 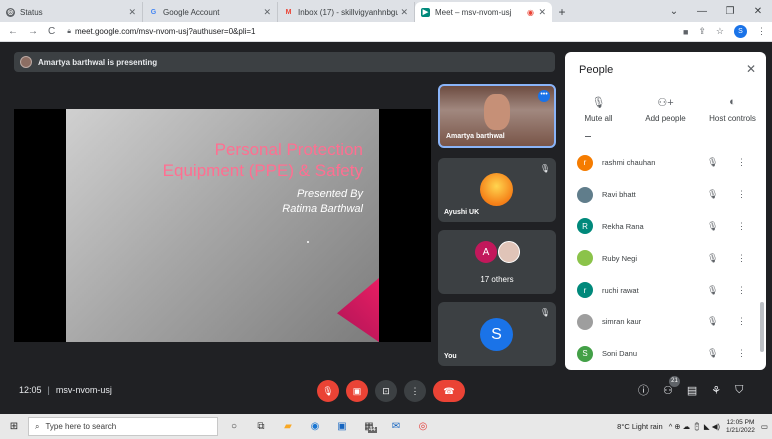 I want to click on list-item: simran kaur 🎙︎ ⋮, so click(x=662, y=322).